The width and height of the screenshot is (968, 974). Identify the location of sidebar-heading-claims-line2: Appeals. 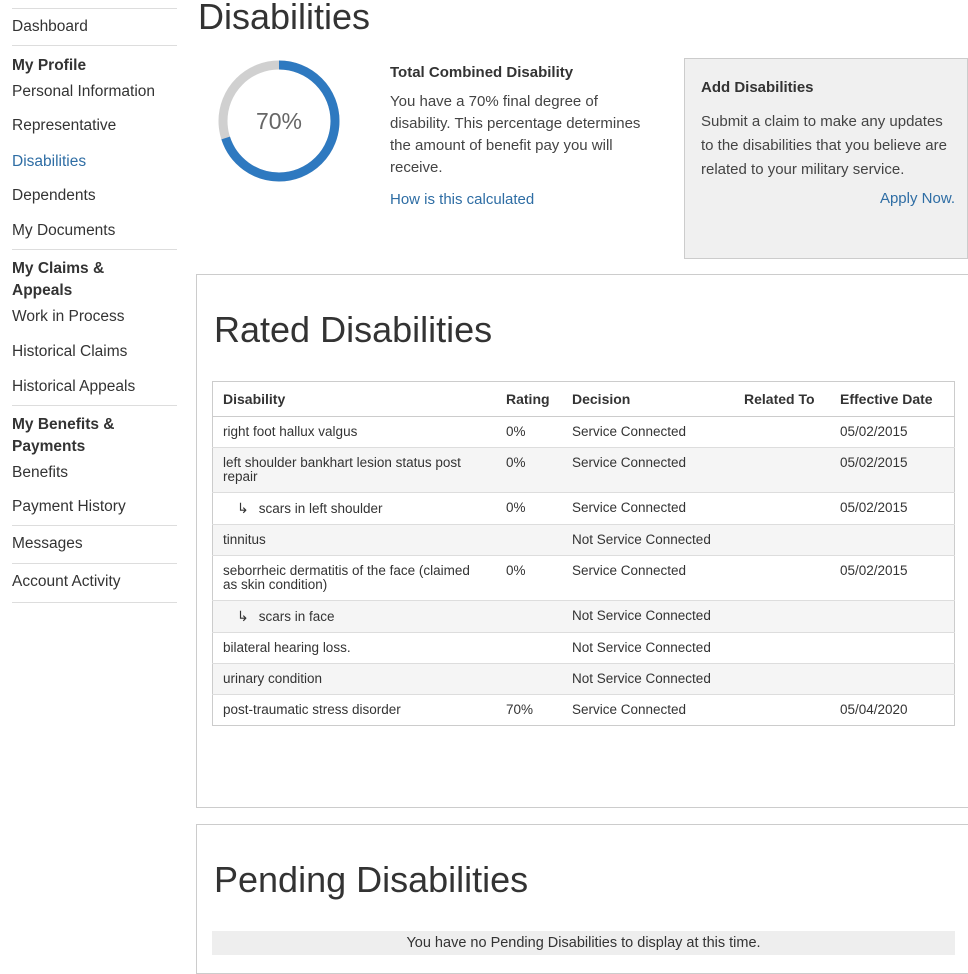
(42, 290).